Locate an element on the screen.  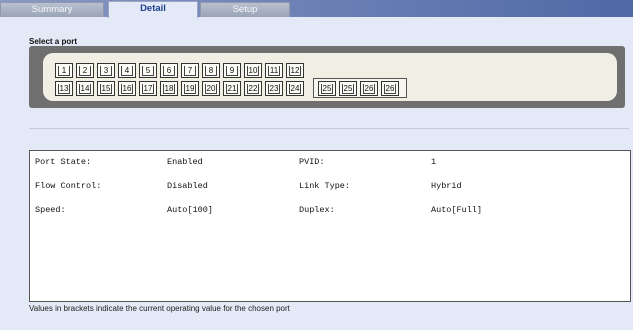
port-number: 10 is located at coordinates (253, 71).